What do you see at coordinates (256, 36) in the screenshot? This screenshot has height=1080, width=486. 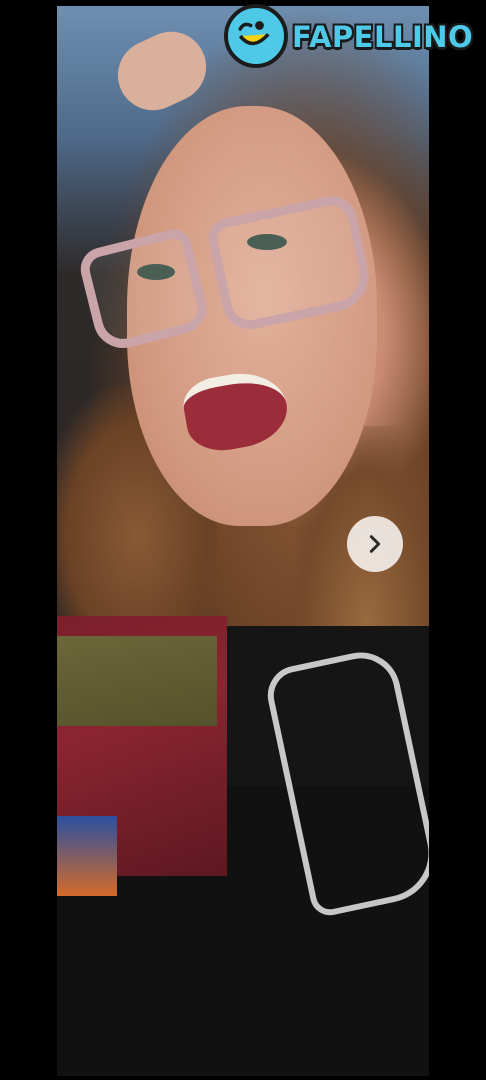 I see `smiley-face-icon` at bounding box center [256, 36].